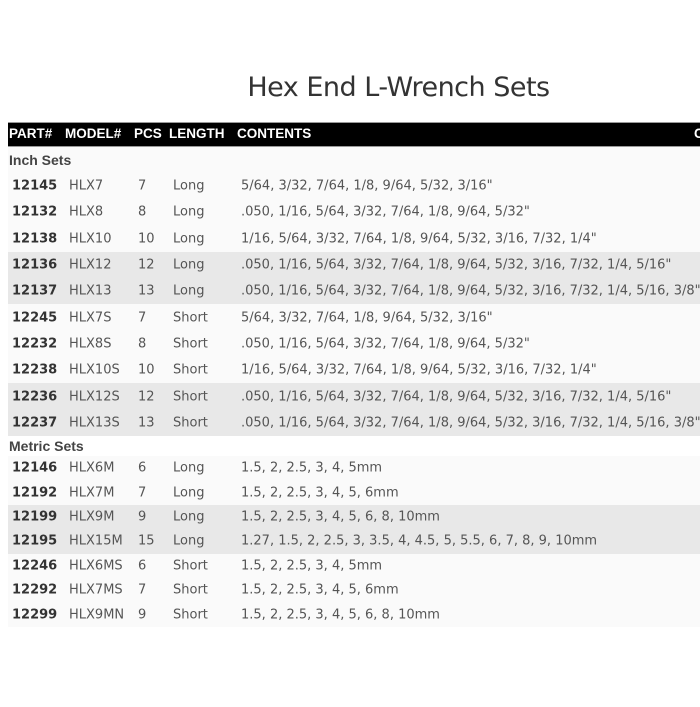 This screenshot has height=707, width=700. Describe the element at coordinates (35, 468) in the screenshot. I see `part-number: 12146` at that location.